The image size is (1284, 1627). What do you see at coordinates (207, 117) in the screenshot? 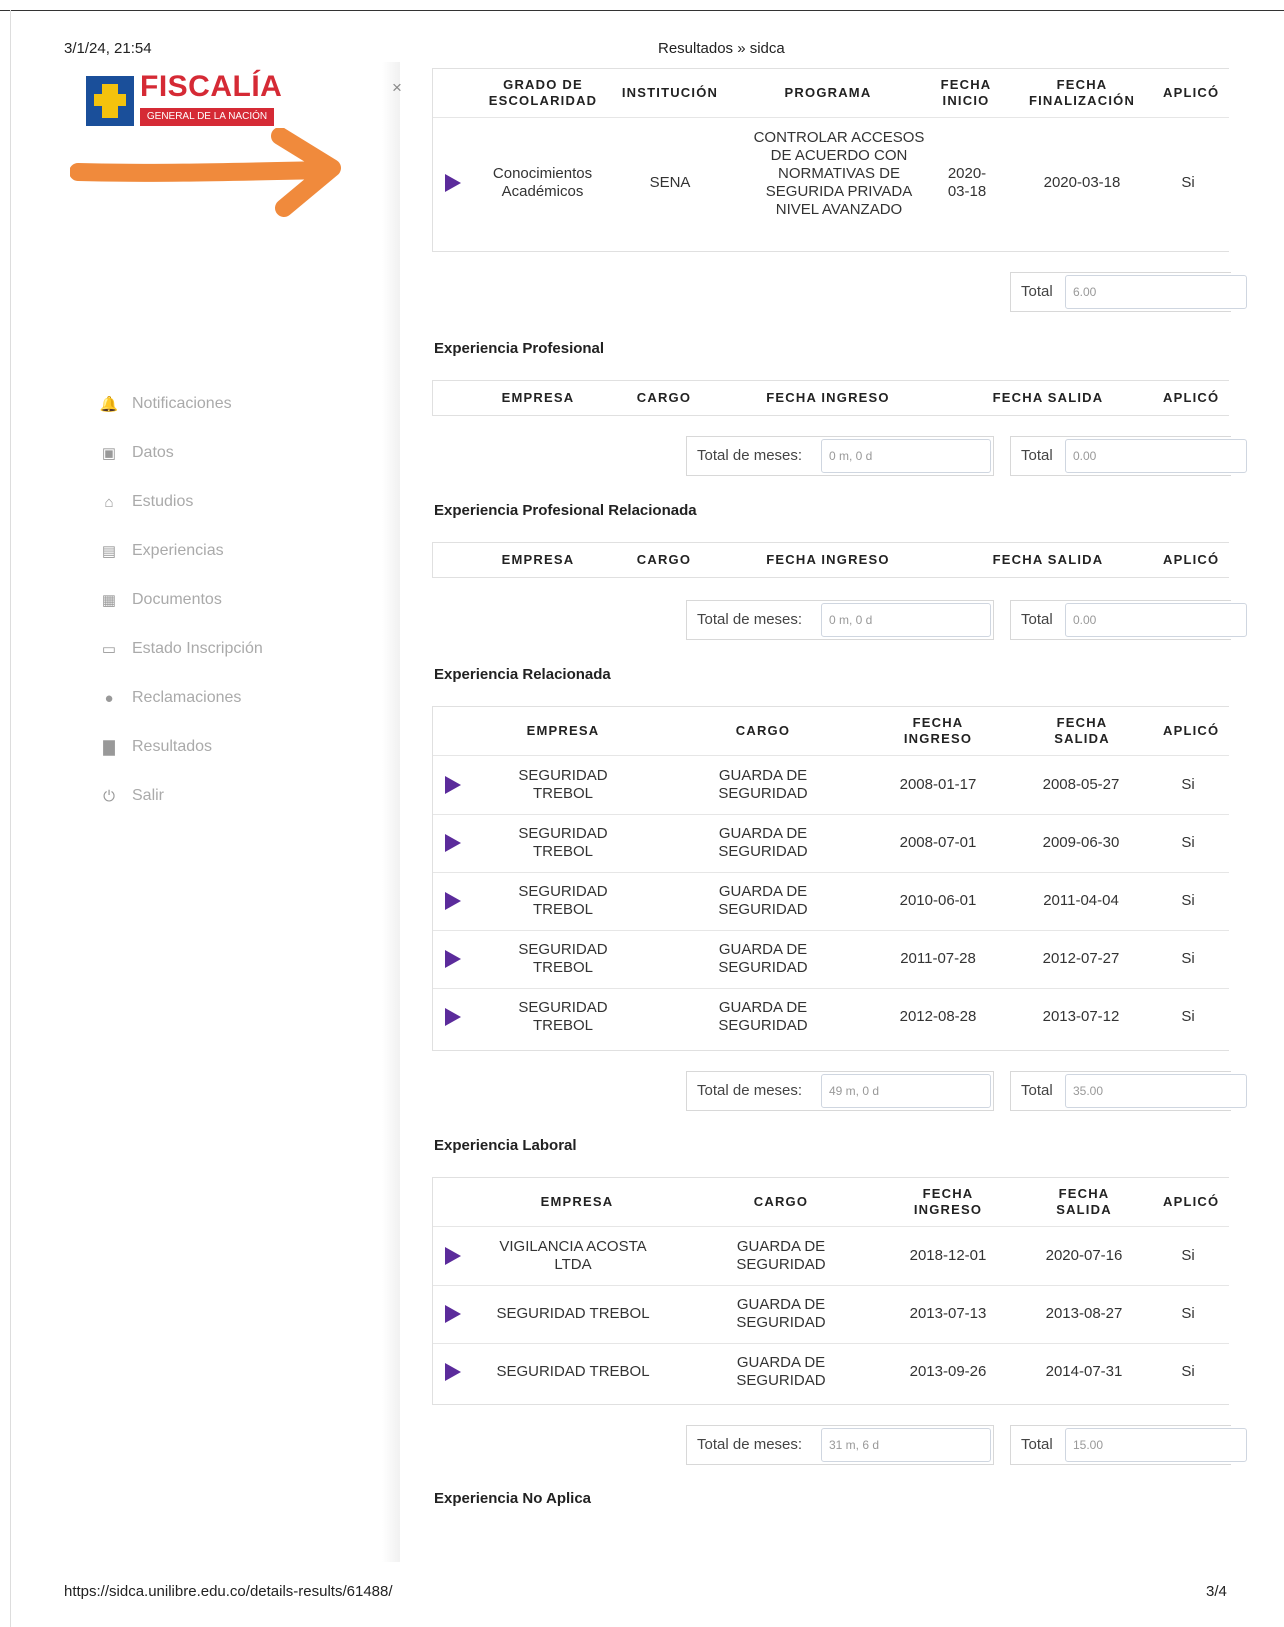
I see `logo-subtitle: GENERAL DE LA NACIÓN` at bounding box center [207, 117].